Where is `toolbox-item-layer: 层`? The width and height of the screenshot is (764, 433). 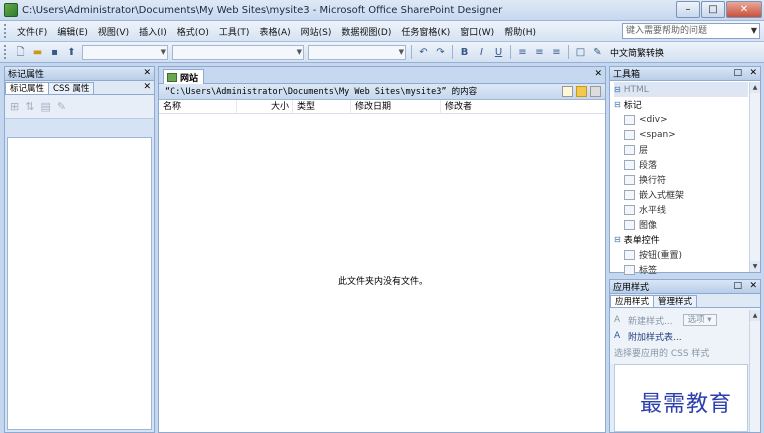 toolbox-item-layer: 层 is located at coordinates (681, 149).